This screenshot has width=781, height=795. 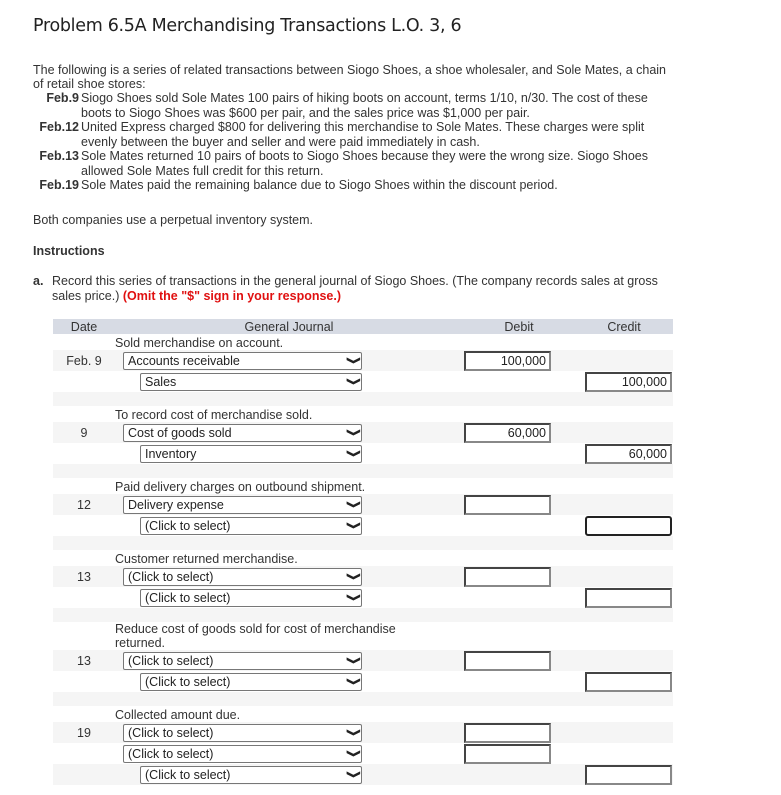 What do you see at coordinates (199, 343) in the screenshot?
I see `entry-description: Sold merchandise on account.` at bounding box center [199, 343].